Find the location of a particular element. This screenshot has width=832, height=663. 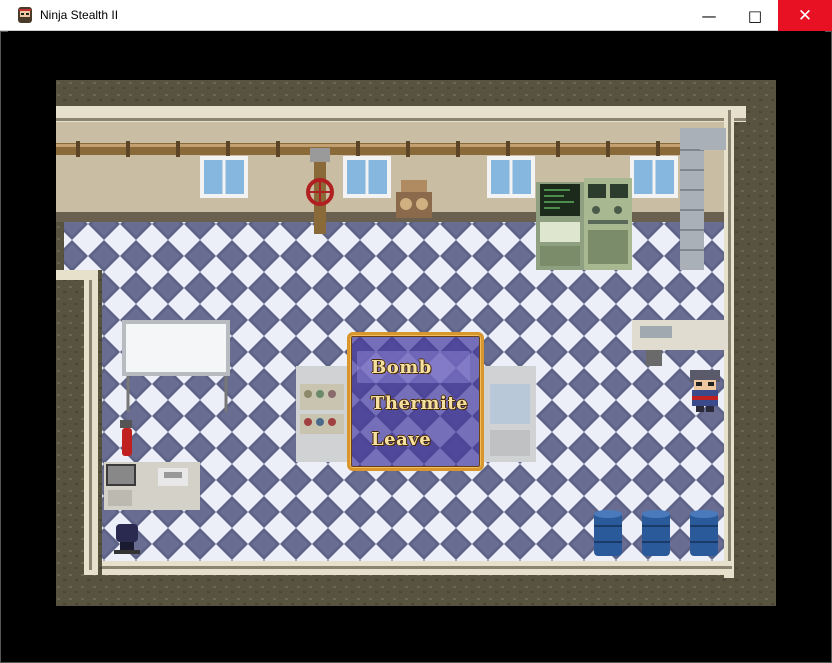

choice-thermite: Thermite is located at coordinates (419, 403).